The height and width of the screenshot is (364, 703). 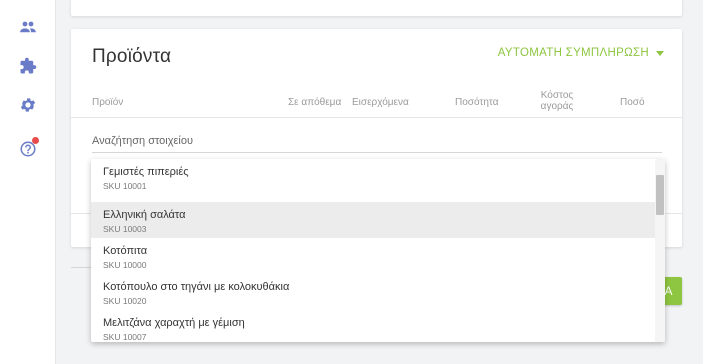 What do you see at coordinates (146, 172) in the screenshot?
I see `item-name: Γεμιστές πιπεριές` at bounding box center [146, 172].